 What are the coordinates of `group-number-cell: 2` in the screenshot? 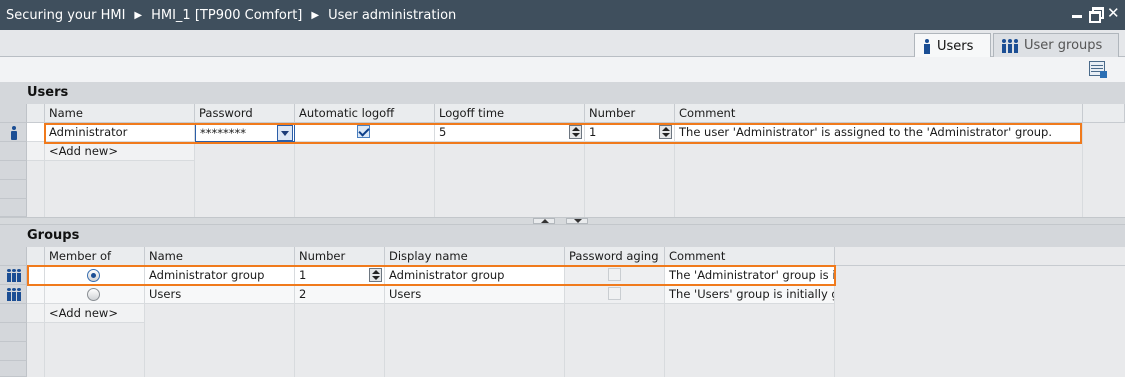 It's located at (340, 294).